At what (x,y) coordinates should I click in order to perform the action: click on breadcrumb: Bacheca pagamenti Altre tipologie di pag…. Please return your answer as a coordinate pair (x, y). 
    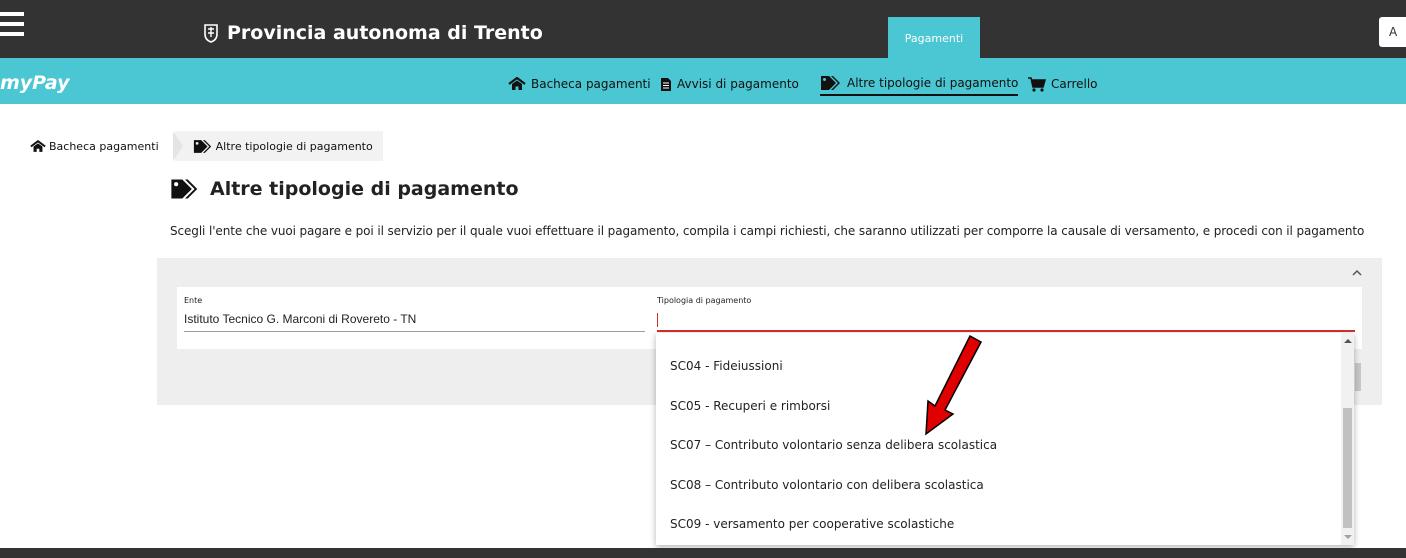
    Looking at the image, I should click on (201, 146).